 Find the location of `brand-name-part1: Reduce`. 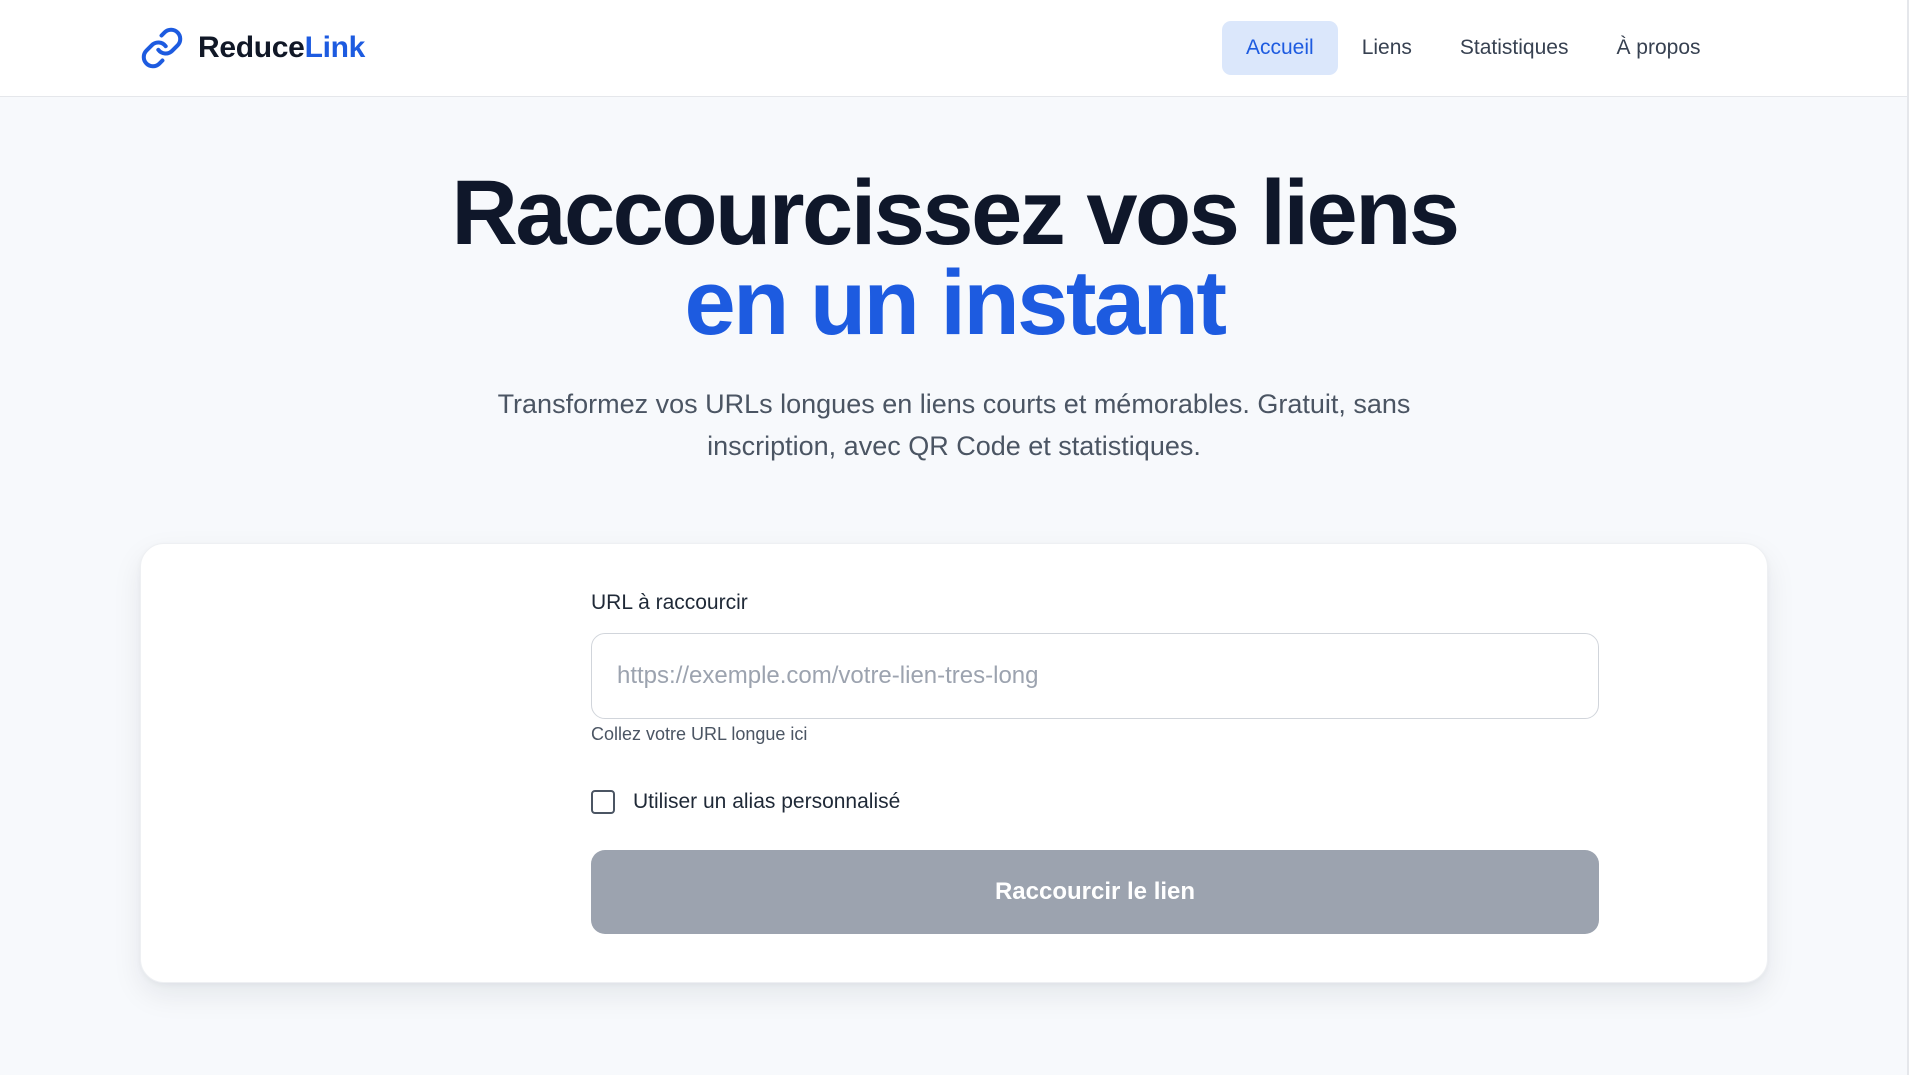

brand-name-part1: Reduce is located at coordinates (251, 47).